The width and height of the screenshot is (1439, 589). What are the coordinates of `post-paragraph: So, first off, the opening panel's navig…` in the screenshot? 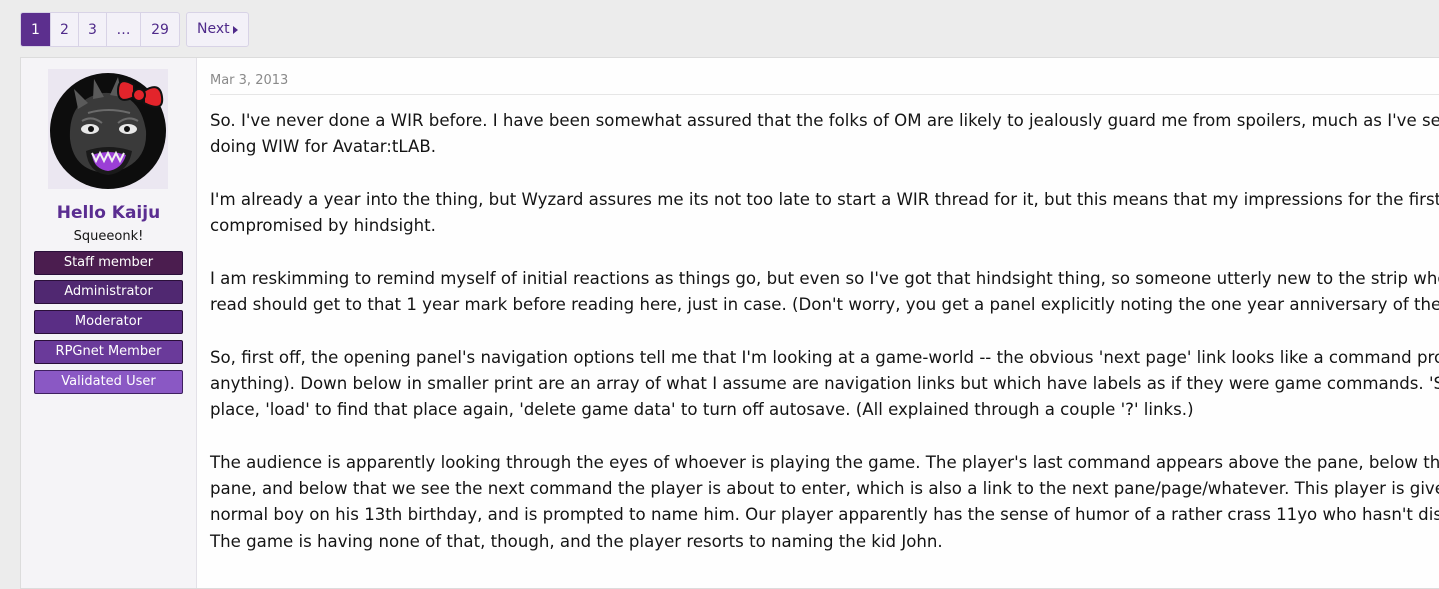 It's located at (824, 384).